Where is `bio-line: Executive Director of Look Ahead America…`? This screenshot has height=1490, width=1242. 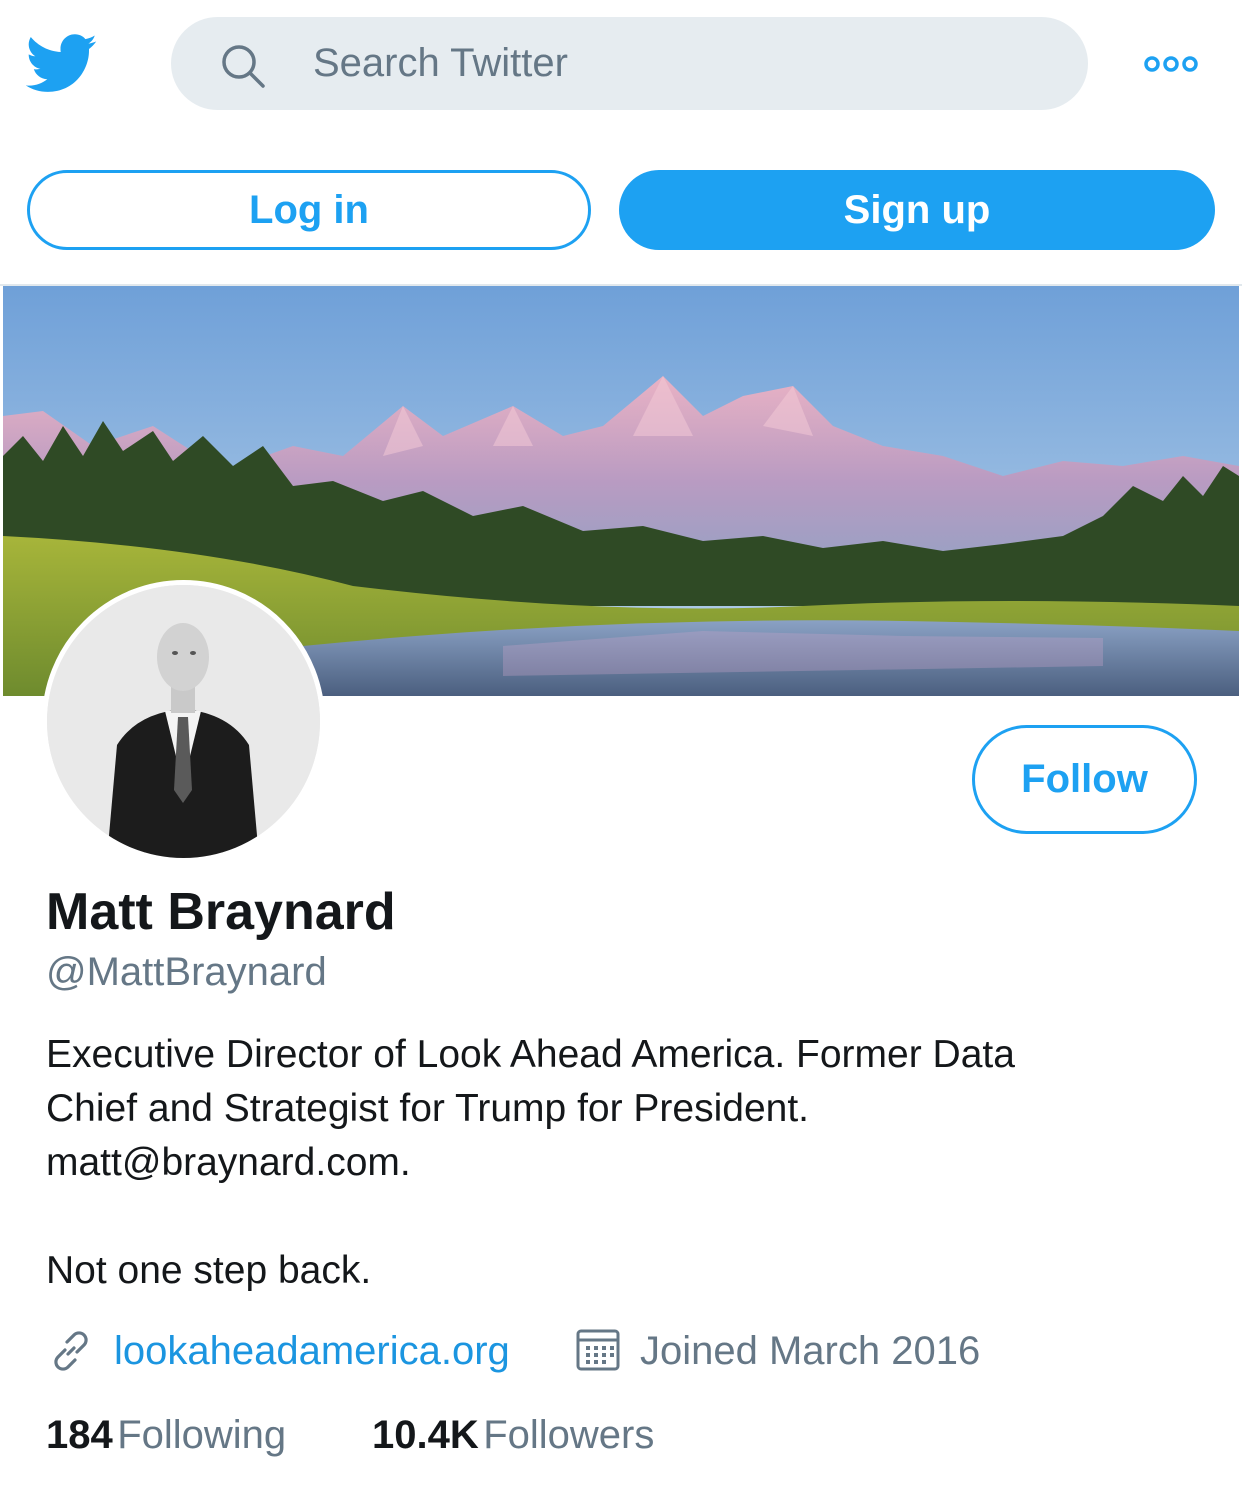
bio-line: Executive Director of Look Ahead America… is located at coordinates (530, 1054).